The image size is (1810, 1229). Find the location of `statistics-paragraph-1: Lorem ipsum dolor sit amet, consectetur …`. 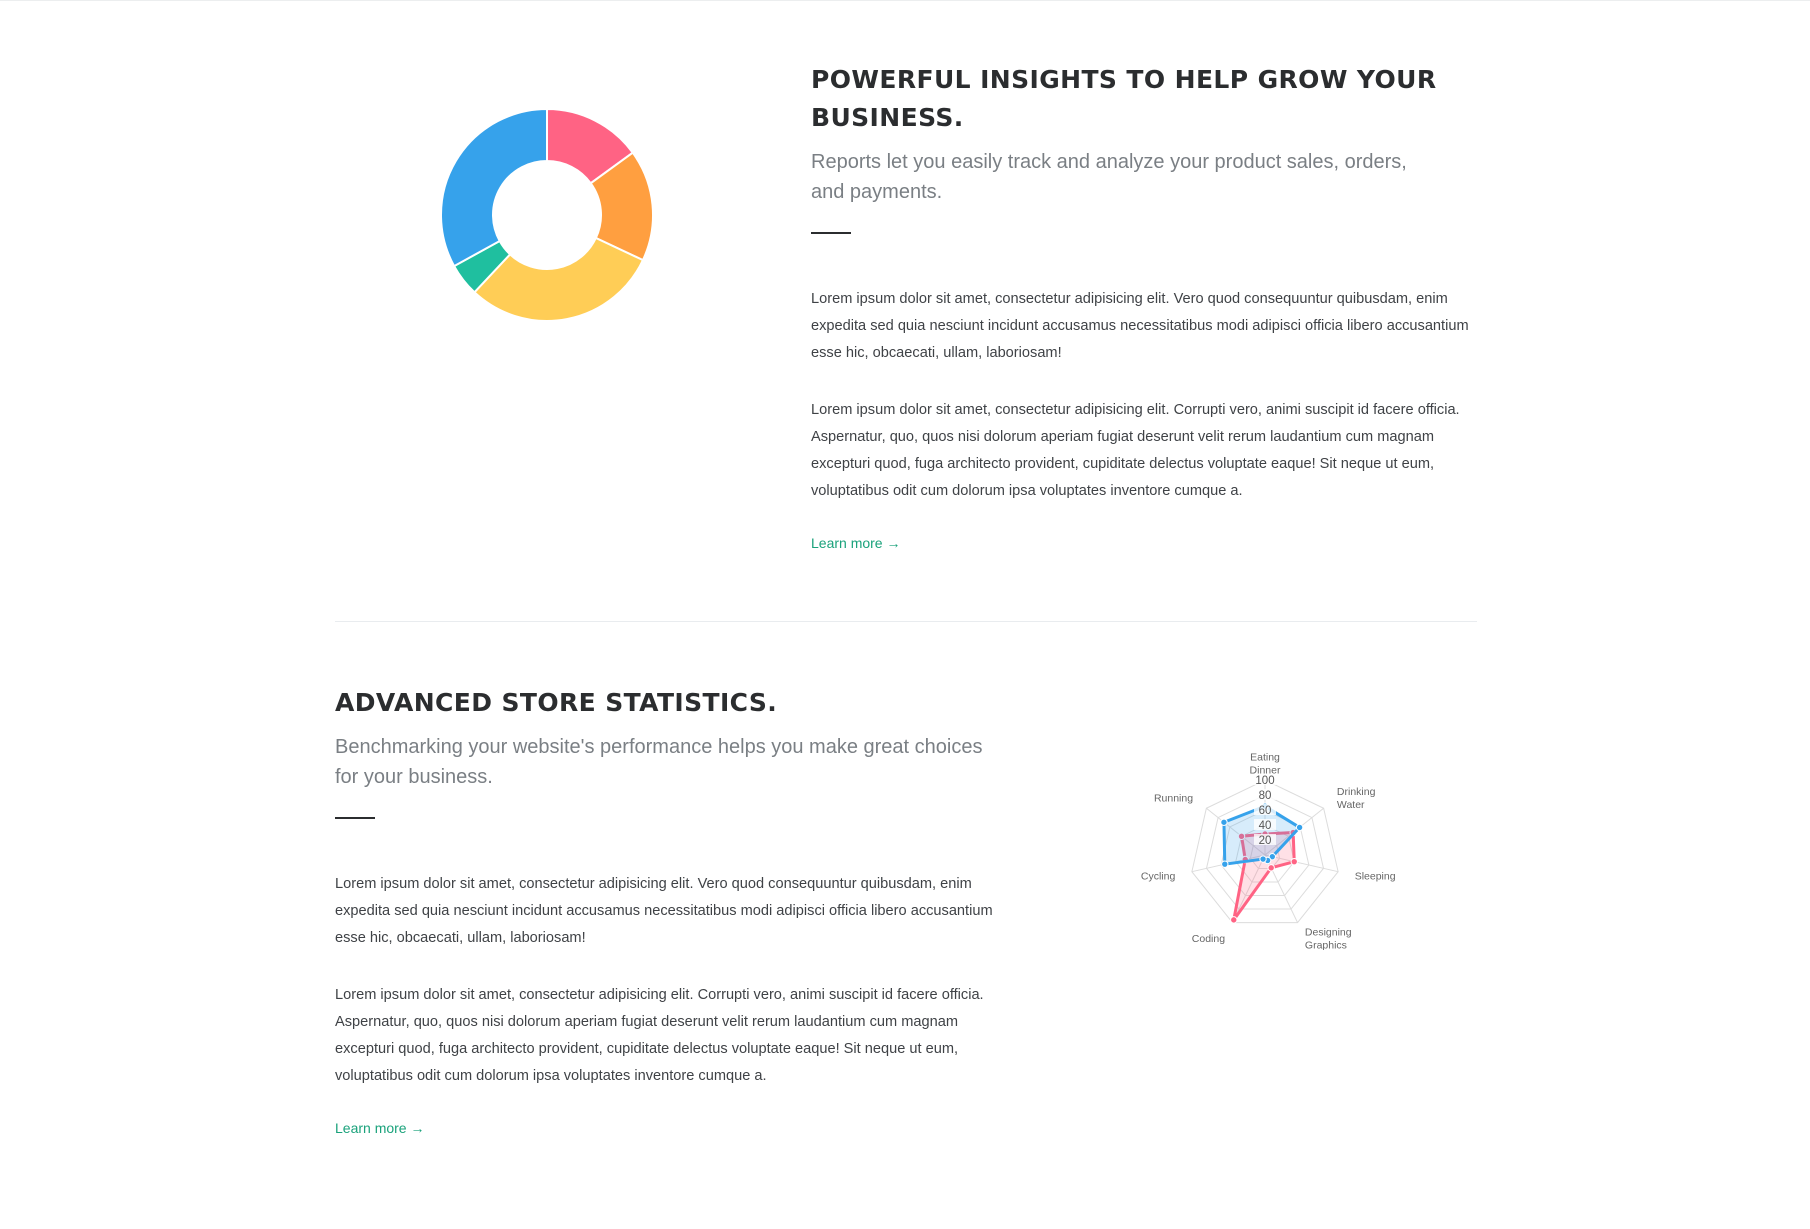

statistics-paragraph-1: Lorem ipsum dolor sit amet, consectetur … is located at coordinates (664, 911).